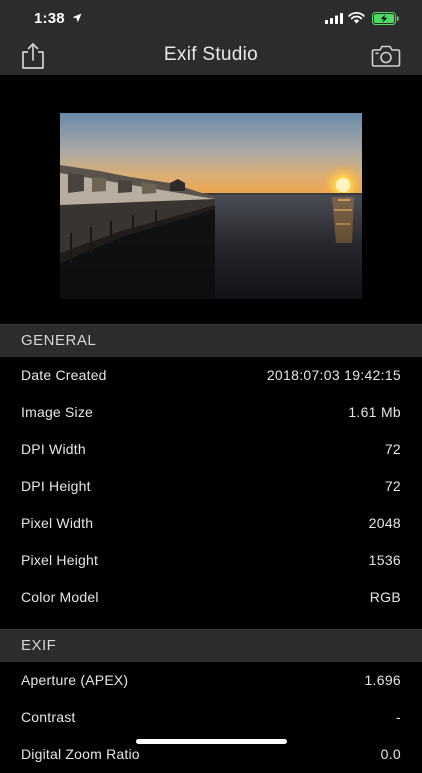  Describe the element at coordinates (57, 412) in the screenshot. I see `row-label: Image Size` at that location.